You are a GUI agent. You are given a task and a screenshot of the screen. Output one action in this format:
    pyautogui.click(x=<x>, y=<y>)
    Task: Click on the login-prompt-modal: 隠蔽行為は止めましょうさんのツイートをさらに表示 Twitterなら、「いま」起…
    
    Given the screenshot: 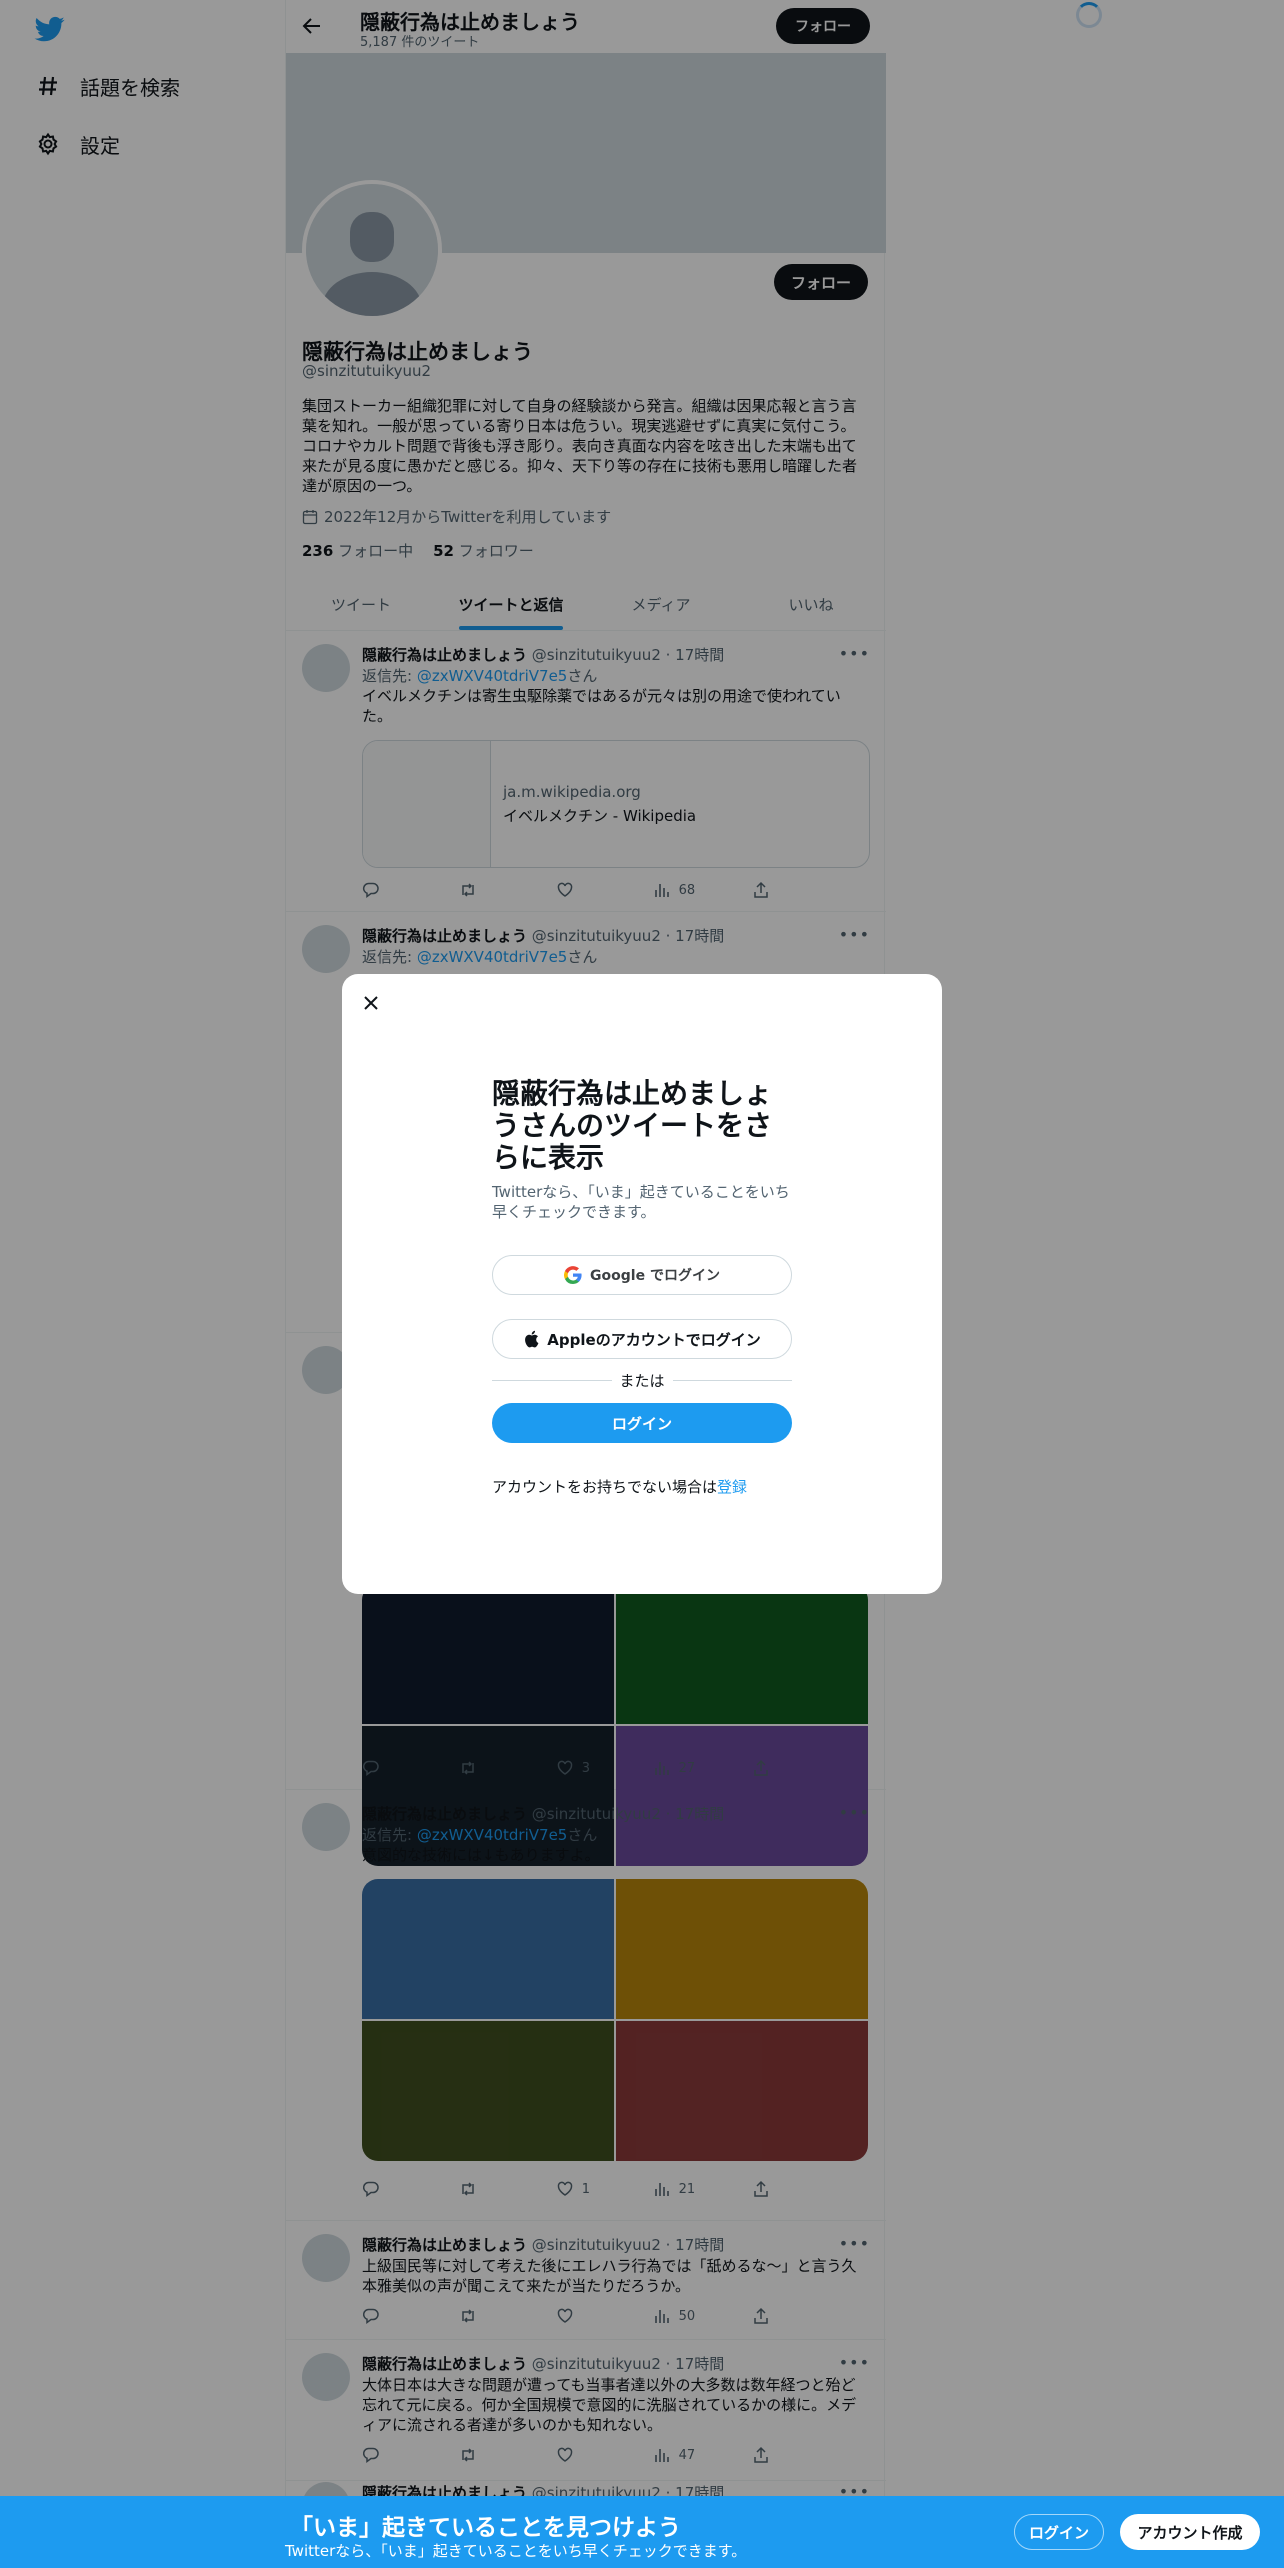 What is the action you would take?
    pyautogui.click(x=642, y=1284)
    